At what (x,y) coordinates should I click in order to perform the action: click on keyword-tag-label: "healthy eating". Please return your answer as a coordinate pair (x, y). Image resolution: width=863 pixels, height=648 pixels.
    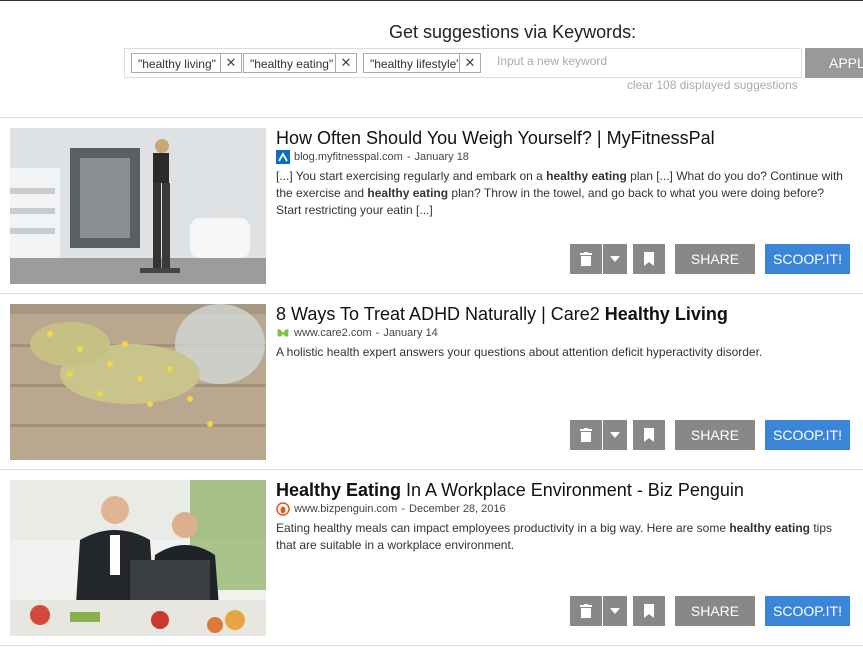
    Looking at the image, I should click on (292, 64).